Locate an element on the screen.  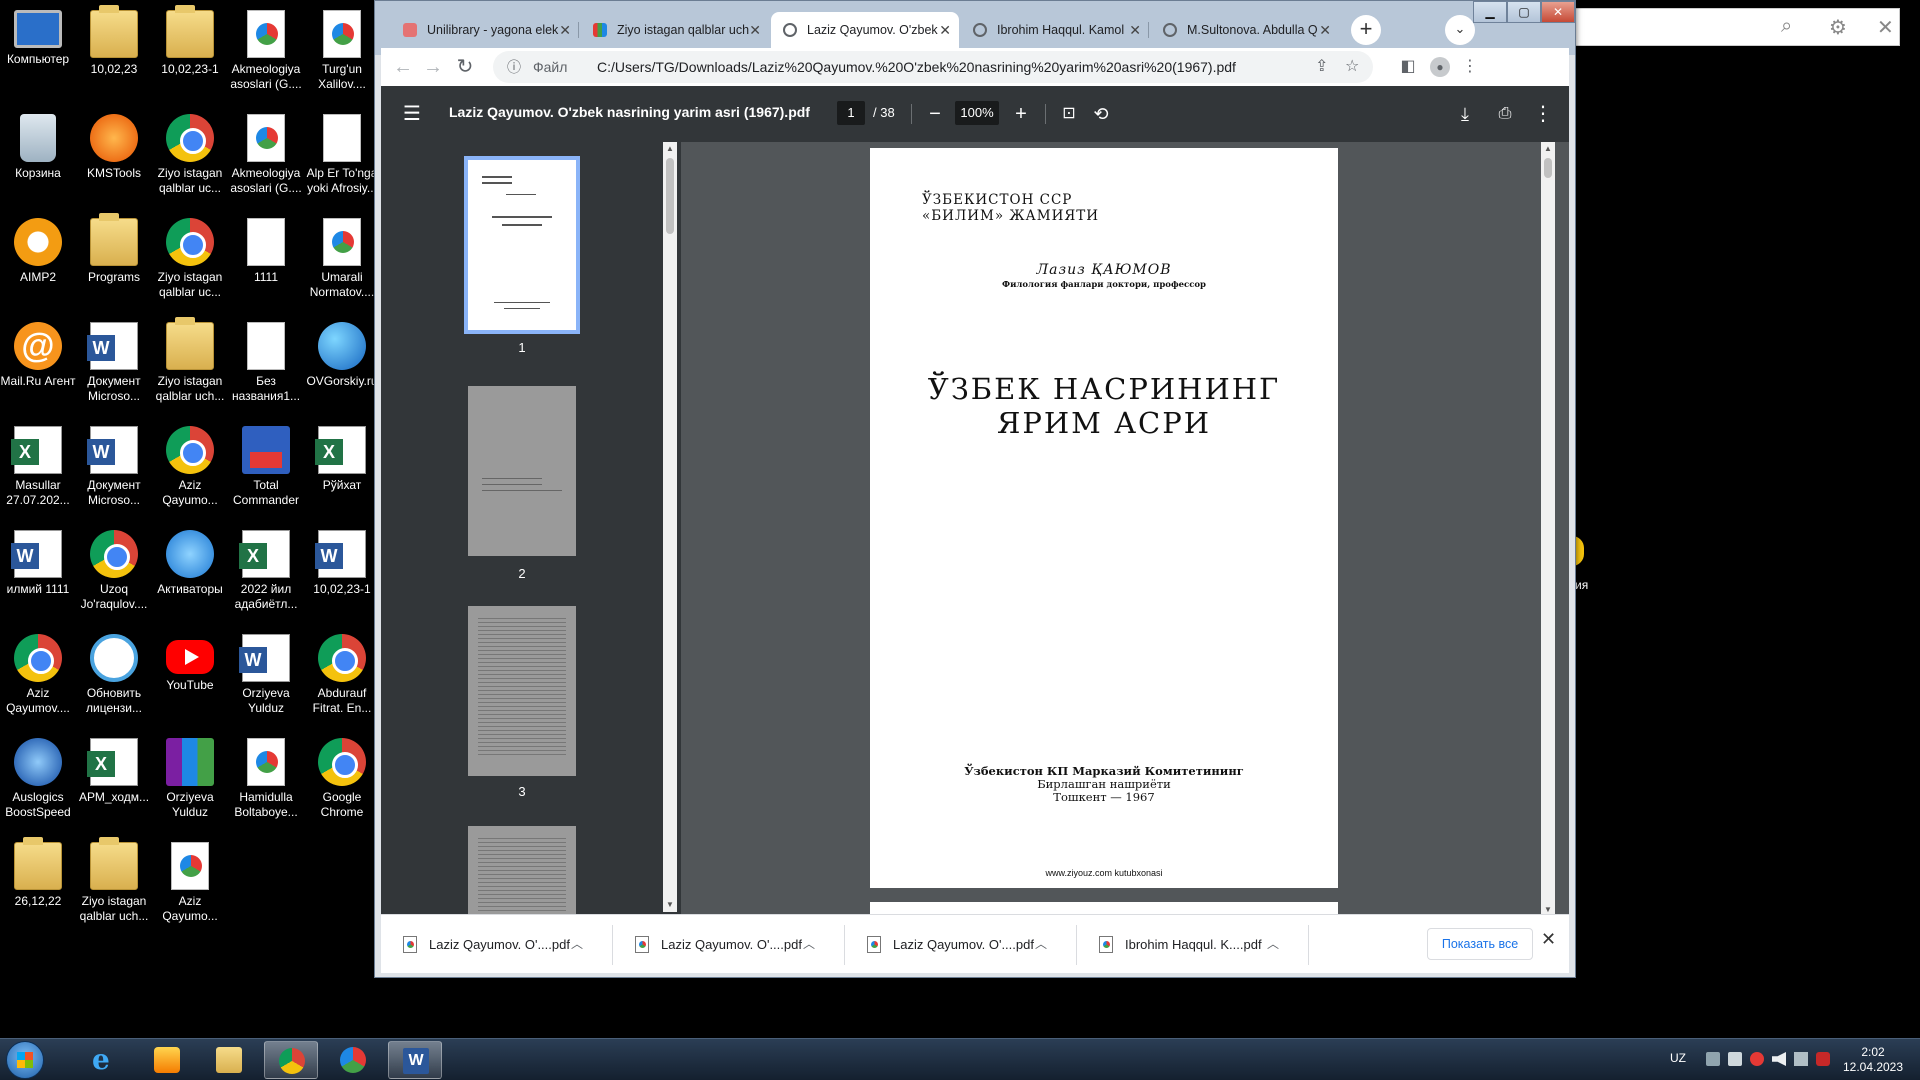
desktop-icon: Рўйхат is located at coordinates (342, 470).